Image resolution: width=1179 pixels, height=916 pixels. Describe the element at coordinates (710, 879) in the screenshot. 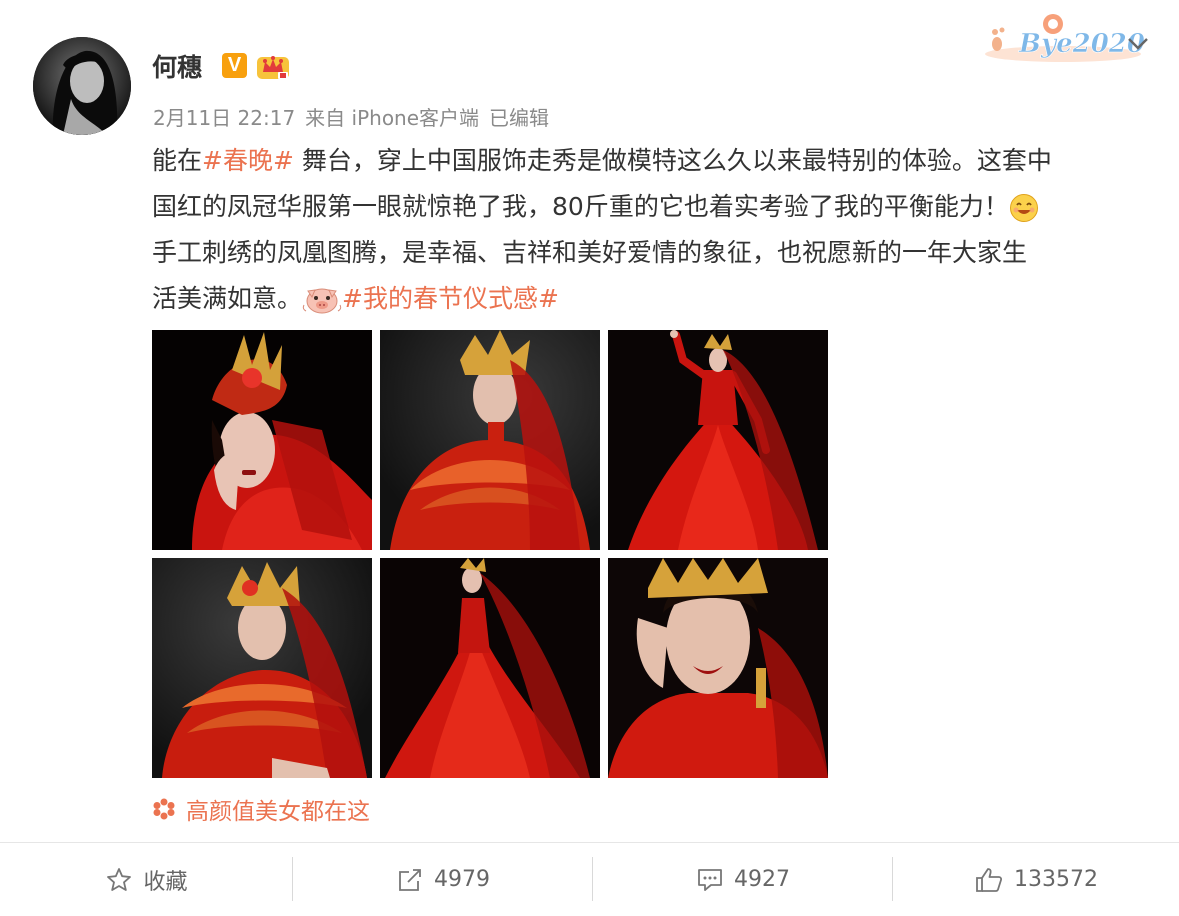

I see `comment-icon` at that location.